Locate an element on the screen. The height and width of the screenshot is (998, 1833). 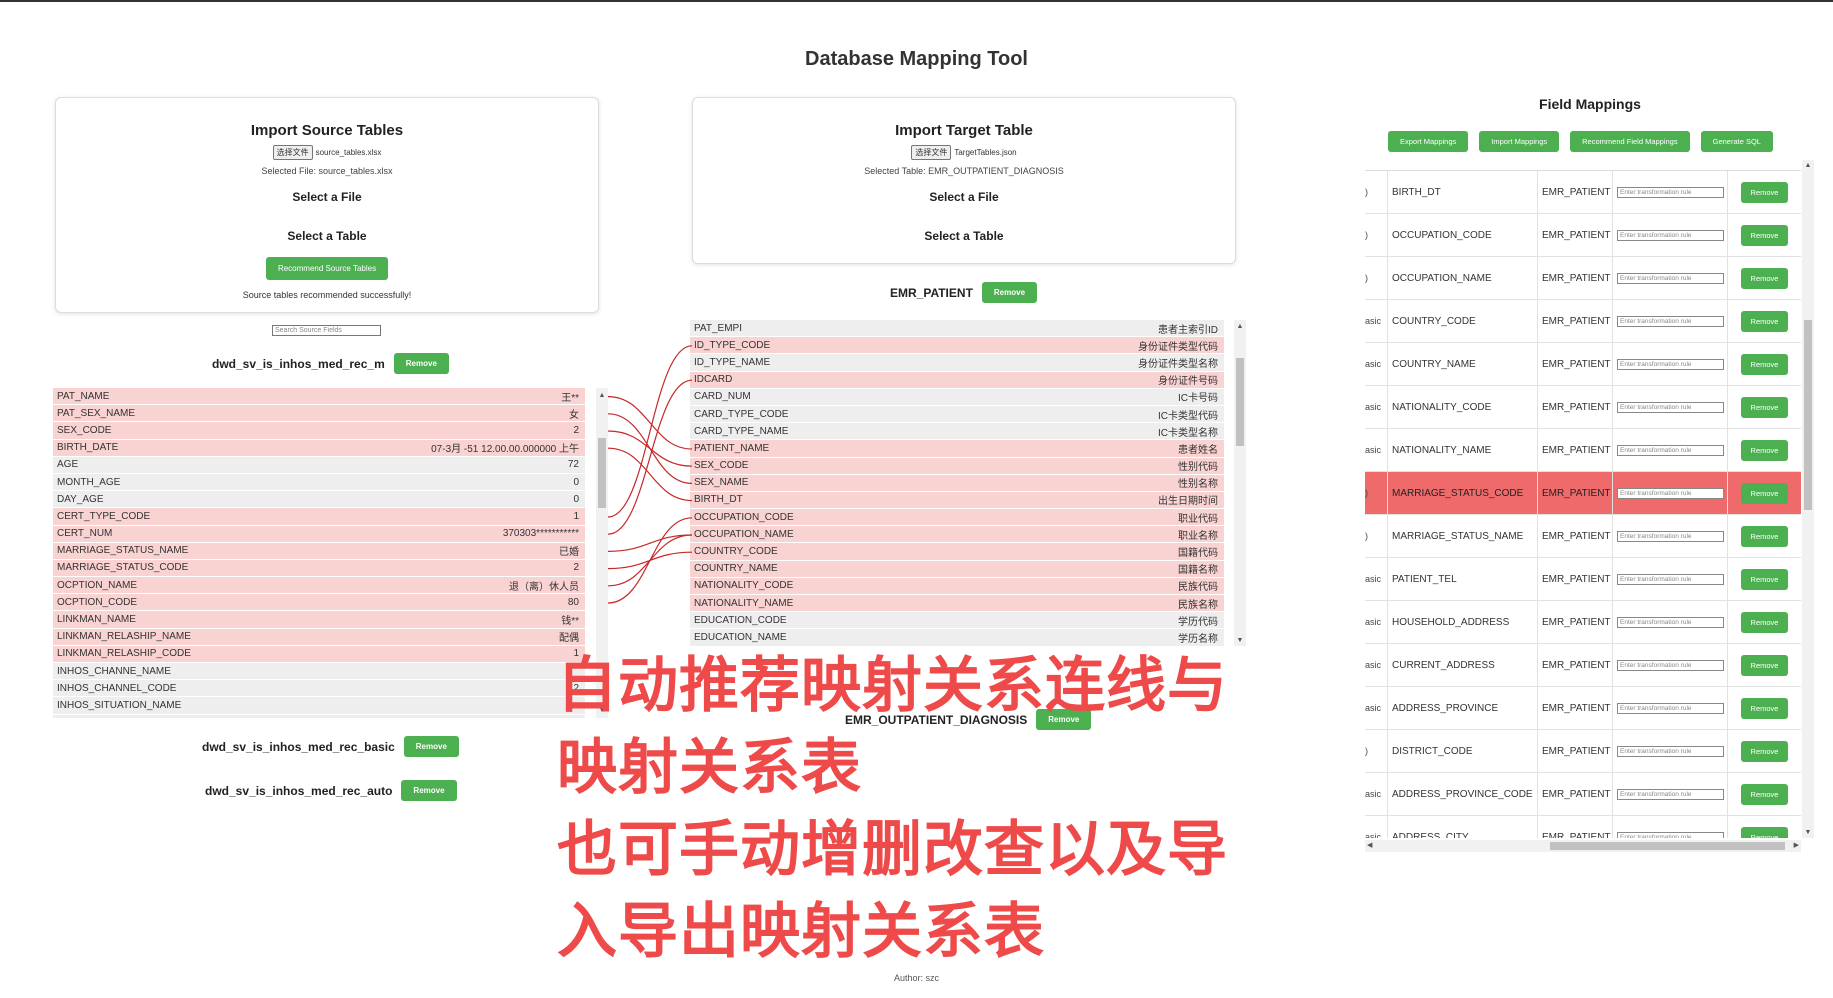
mapping-link-line is located at coordinates (650, 423).